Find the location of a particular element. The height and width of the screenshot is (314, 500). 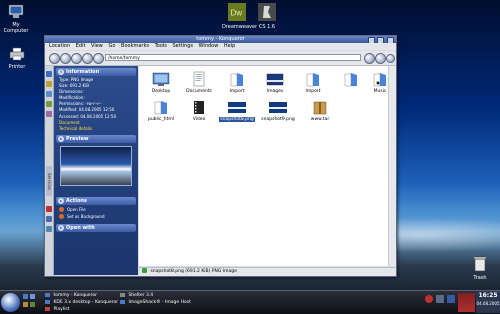

sidebar-tab-network is located at coordinates (49, 114).